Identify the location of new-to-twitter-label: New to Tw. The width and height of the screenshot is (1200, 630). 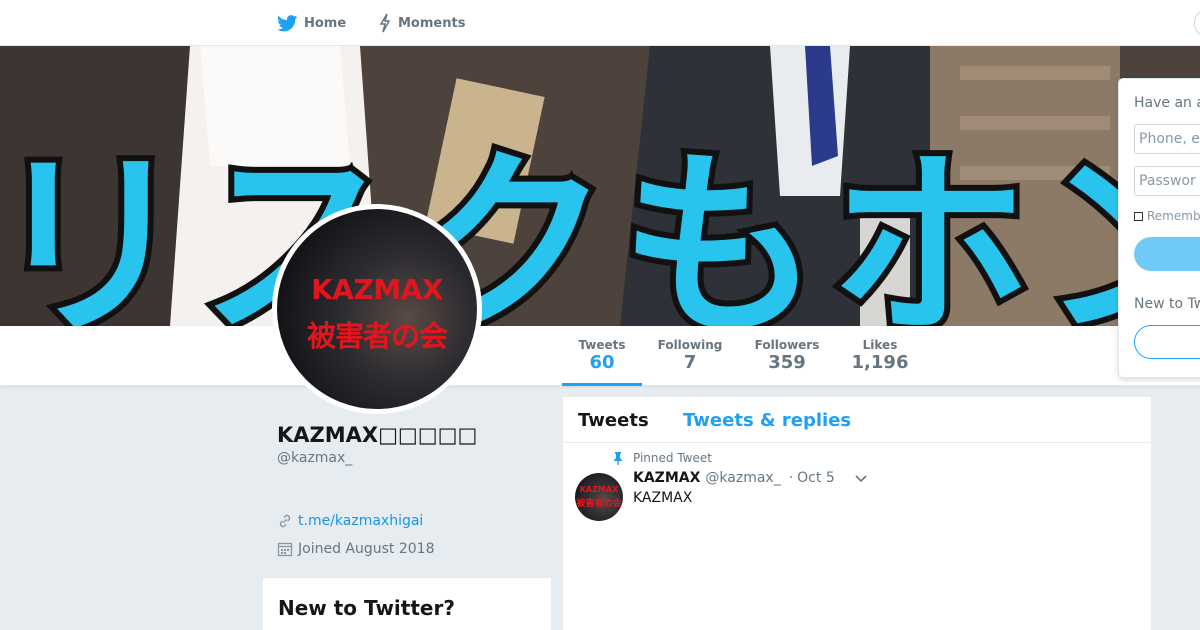
(1167, 304).